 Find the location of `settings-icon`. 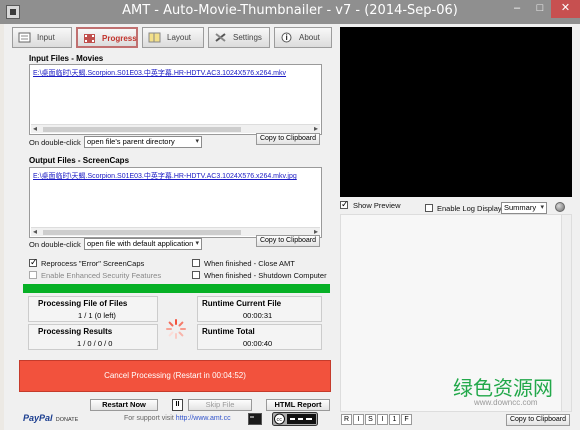

settings-icon is located at coordinates (220, 37).